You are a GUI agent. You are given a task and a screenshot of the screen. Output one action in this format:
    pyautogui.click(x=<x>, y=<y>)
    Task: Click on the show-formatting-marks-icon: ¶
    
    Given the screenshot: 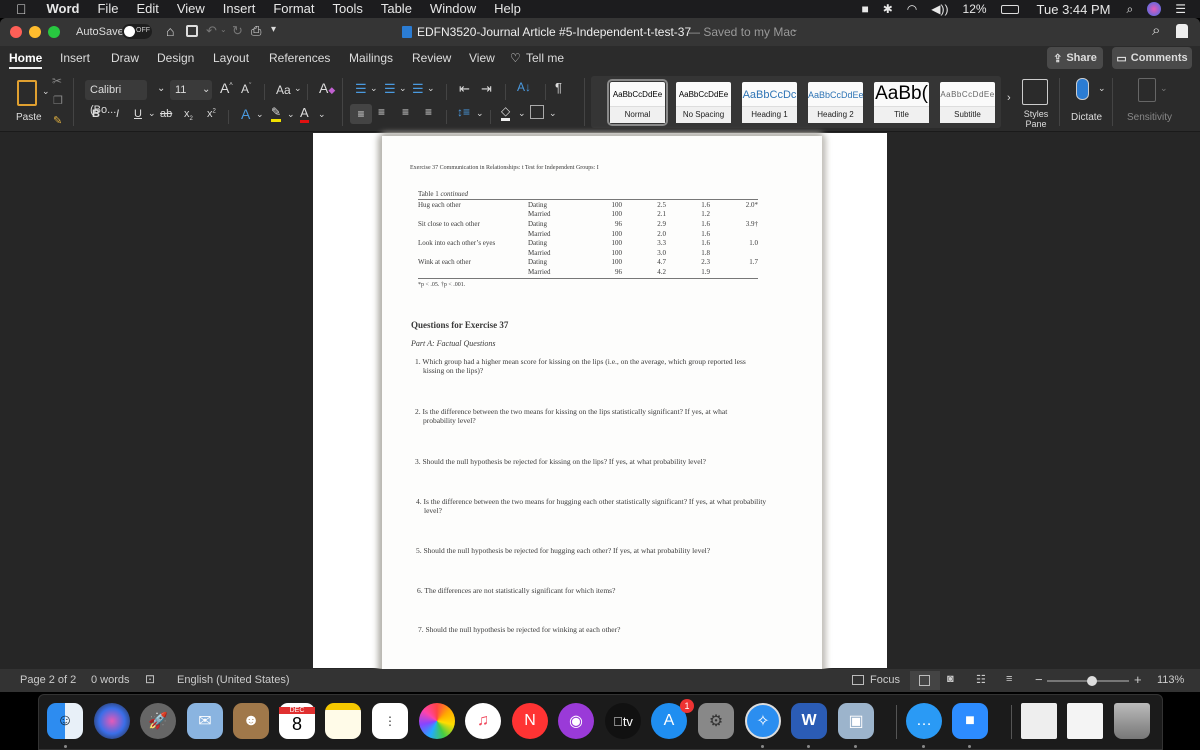 What is the action you would take?
    pyautogui.click(x=558, y=87)
    